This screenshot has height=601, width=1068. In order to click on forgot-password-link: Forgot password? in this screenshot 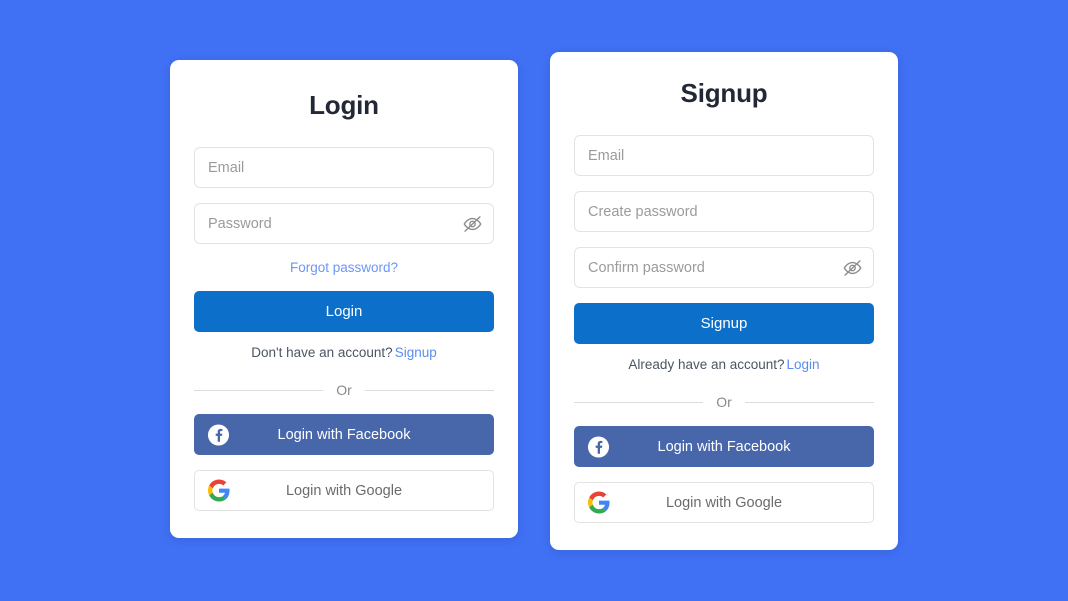, I will do `click(344, 267)`.